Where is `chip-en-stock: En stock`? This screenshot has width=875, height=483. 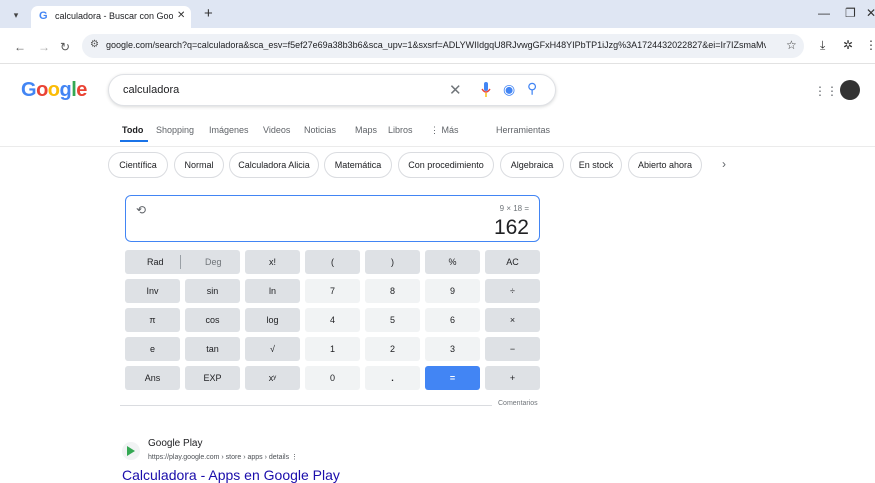
chip-en-stock: En stock is located at coordinates (596, 165).